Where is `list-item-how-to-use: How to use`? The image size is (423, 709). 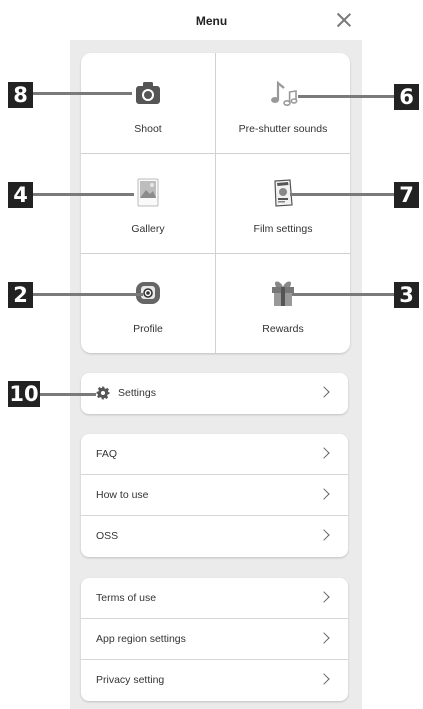 list-item-how-to-use: How to use is located at coordinates (214, 495).